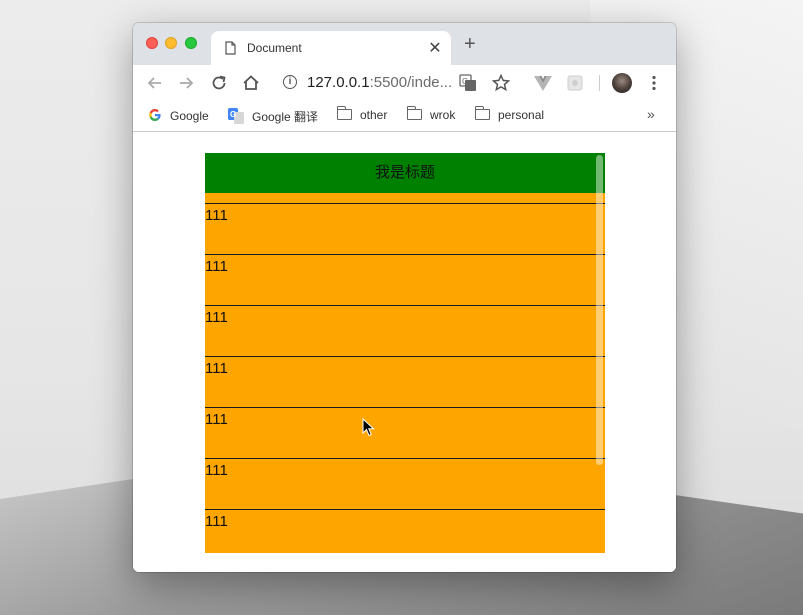 This screenshot has width=803, height=615. What do you see at coordinates (186, 83) in the screenshot?
I see `forward-arrow-icon` at bounding box center [186, 83].